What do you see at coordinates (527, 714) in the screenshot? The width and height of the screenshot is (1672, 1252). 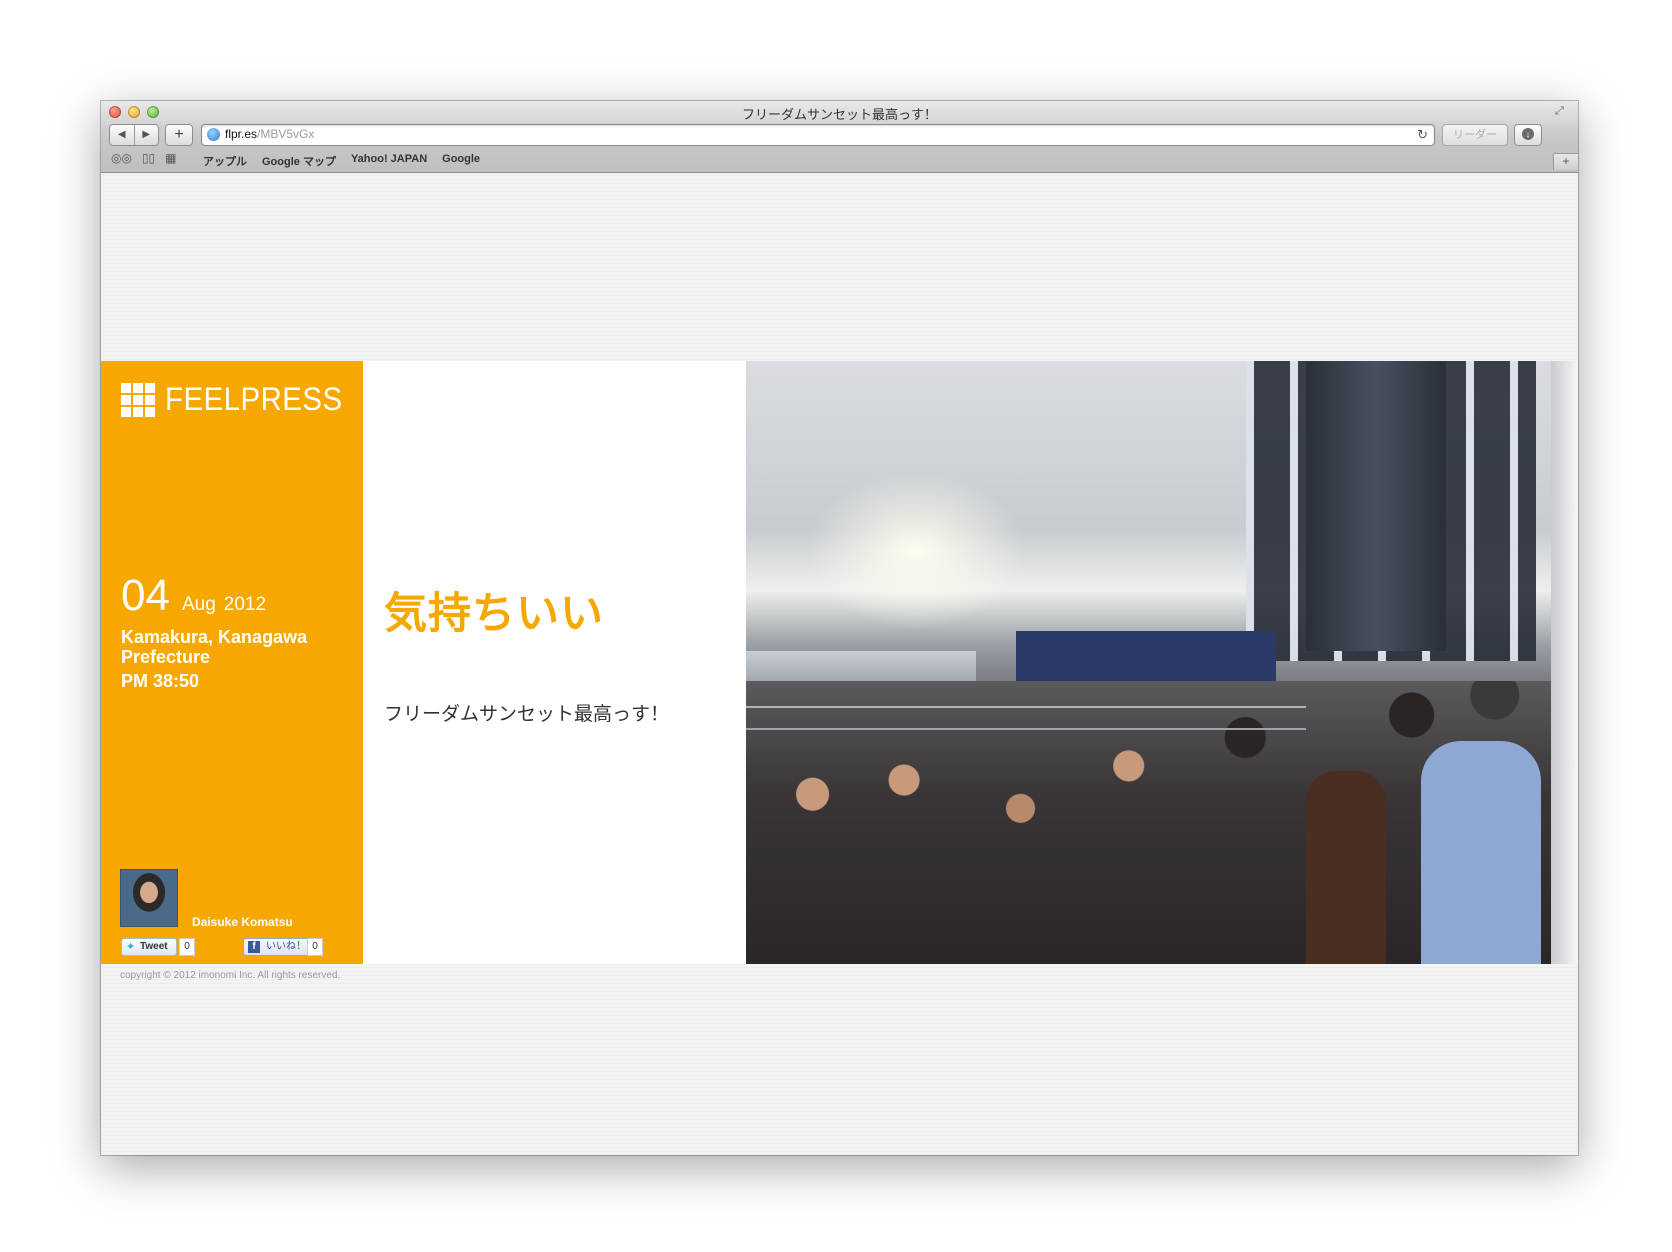 I see `post-body: フリーダムサンセット最高っす！` at bounding box center [527, 714].